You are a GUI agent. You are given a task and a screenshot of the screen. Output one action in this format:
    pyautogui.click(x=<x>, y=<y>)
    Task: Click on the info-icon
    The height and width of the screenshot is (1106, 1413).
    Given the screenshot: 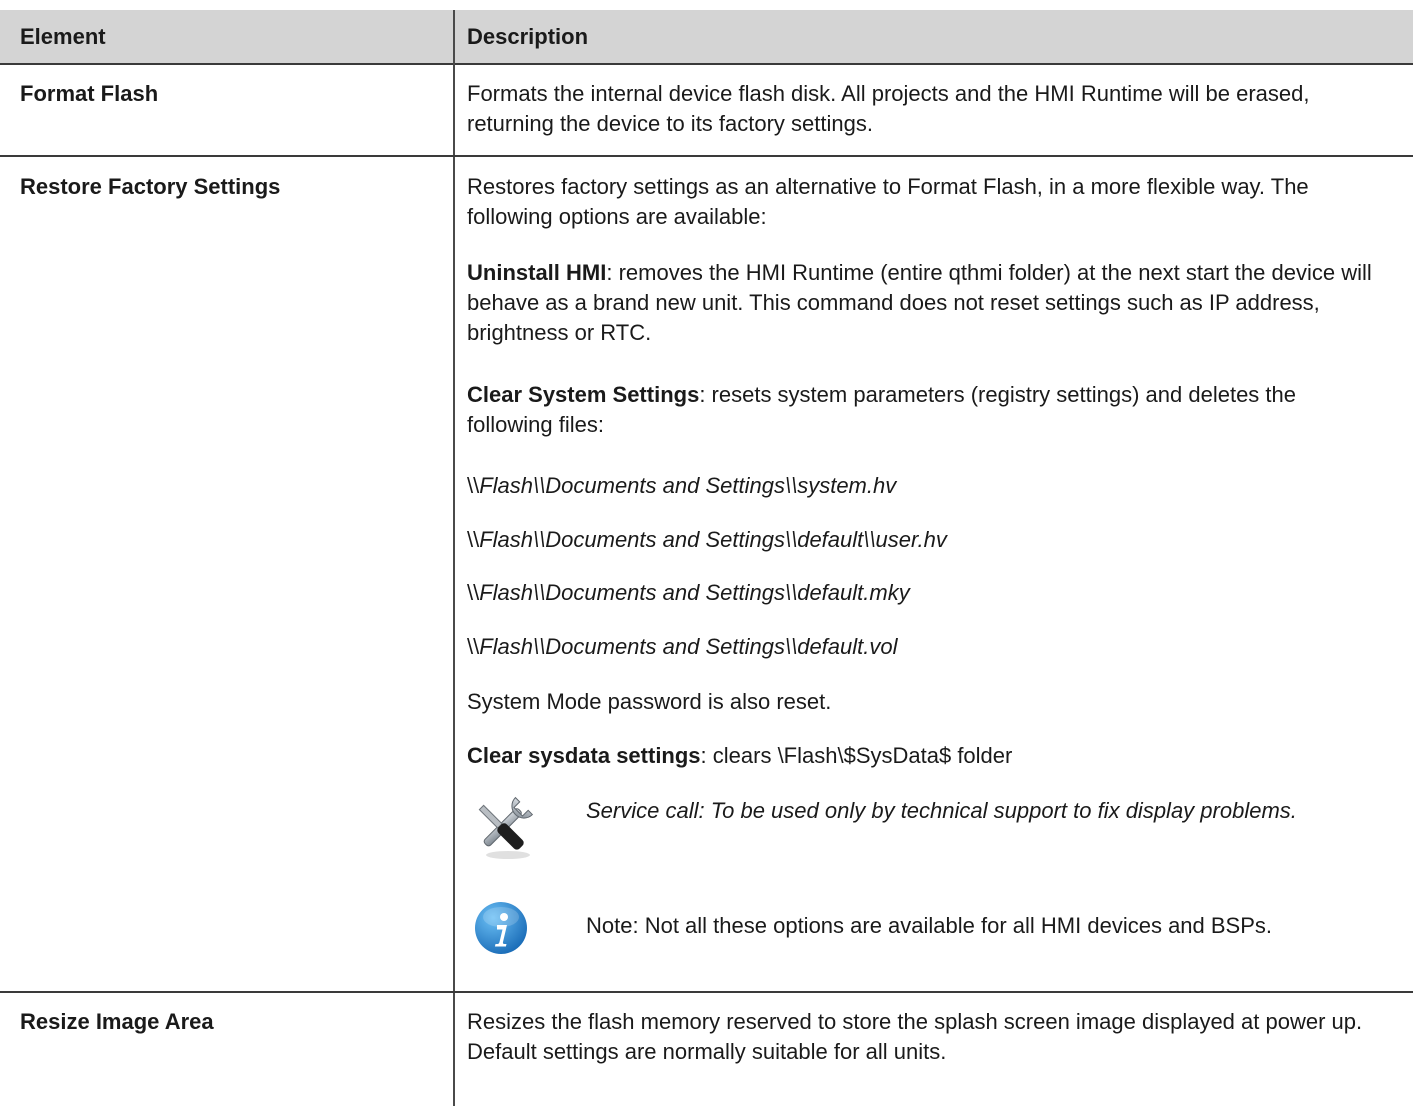 What is the action you would take?
    pyautogui.click(x=501, y=928)
    